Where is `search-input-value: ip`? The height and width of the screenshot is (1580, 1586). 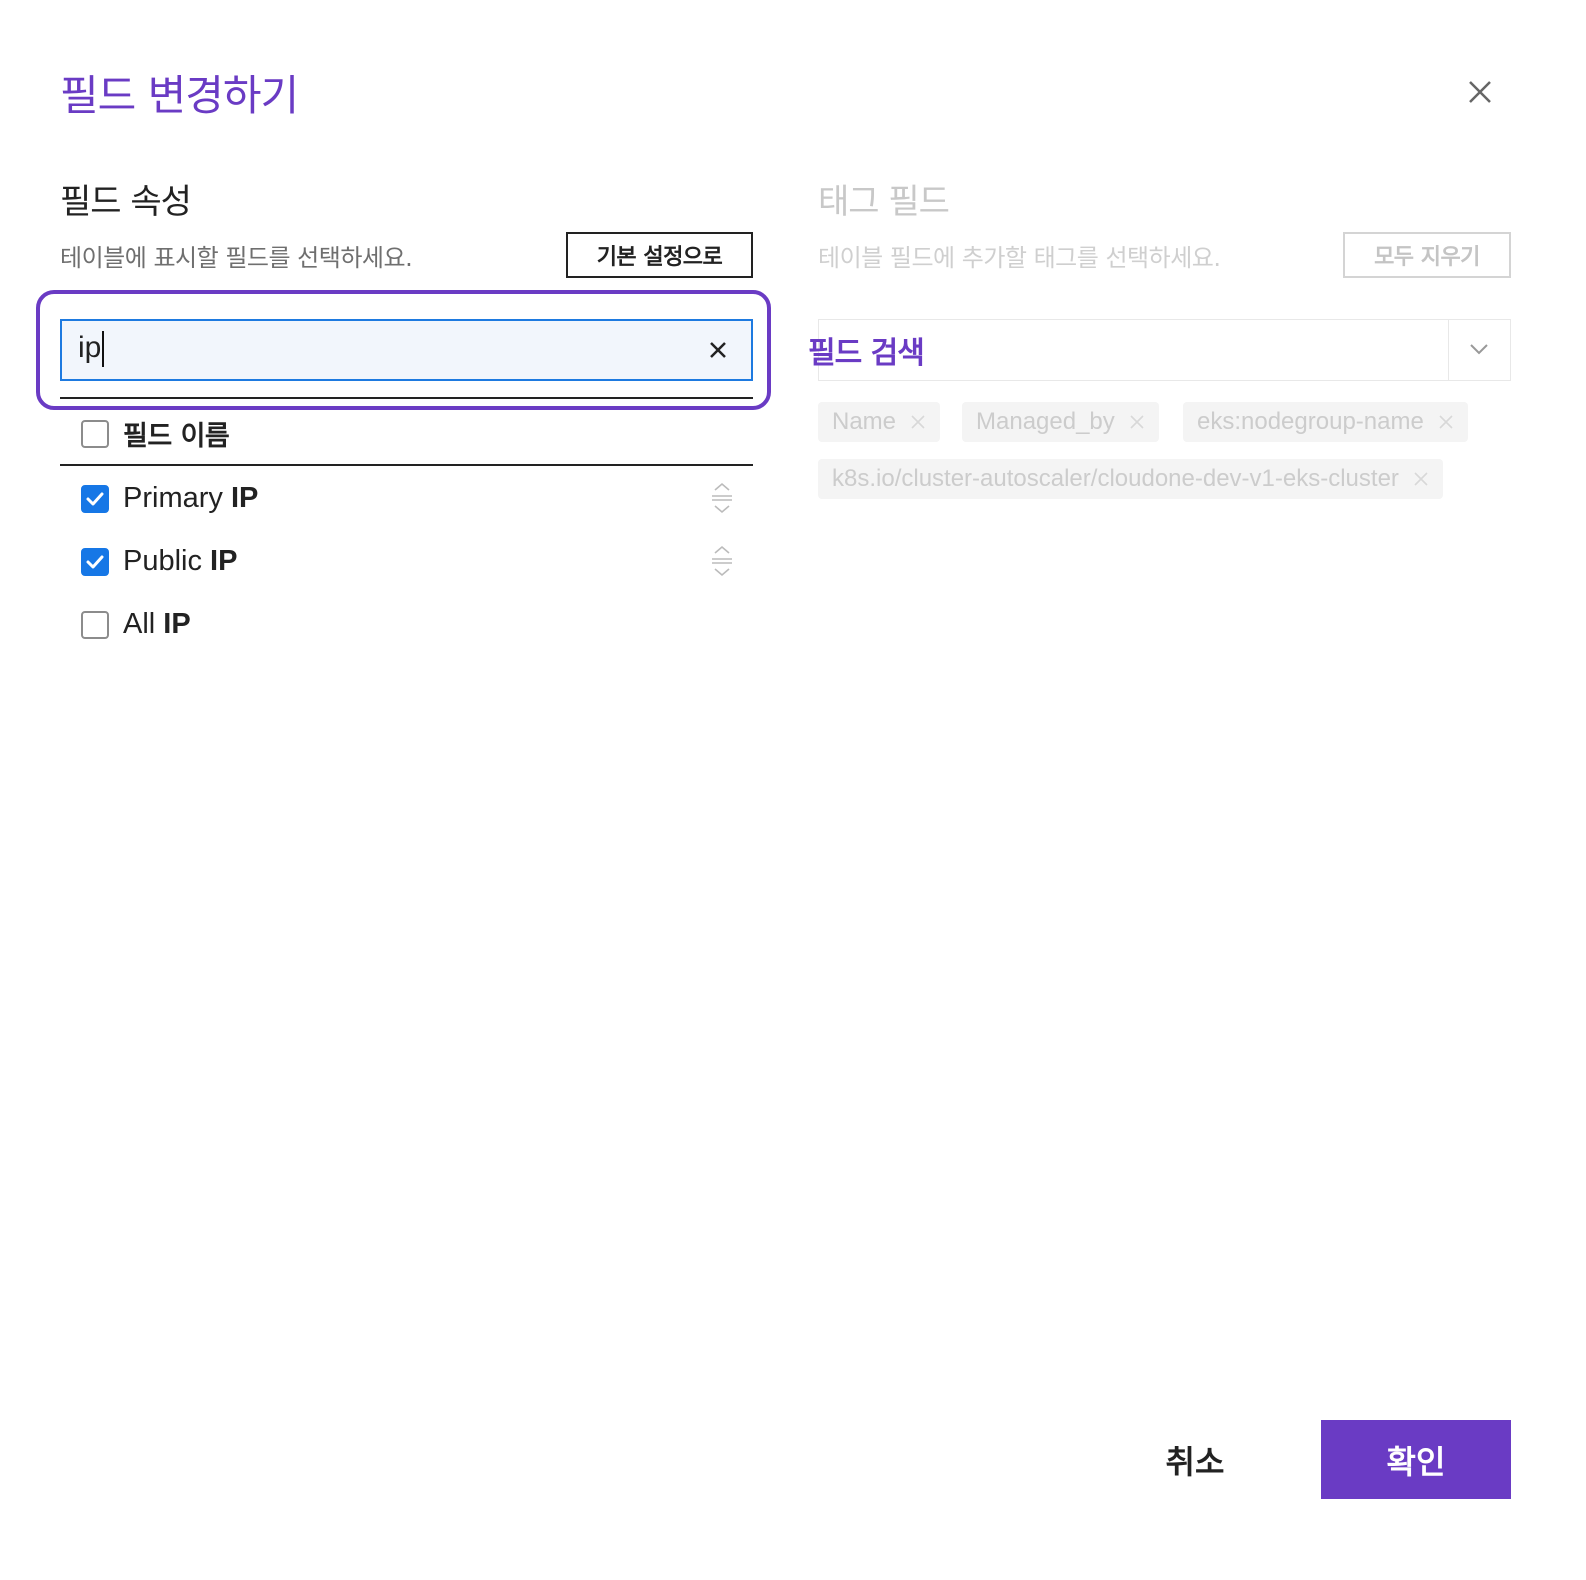 search-input-value: ip is located at coordinates (91, 349).